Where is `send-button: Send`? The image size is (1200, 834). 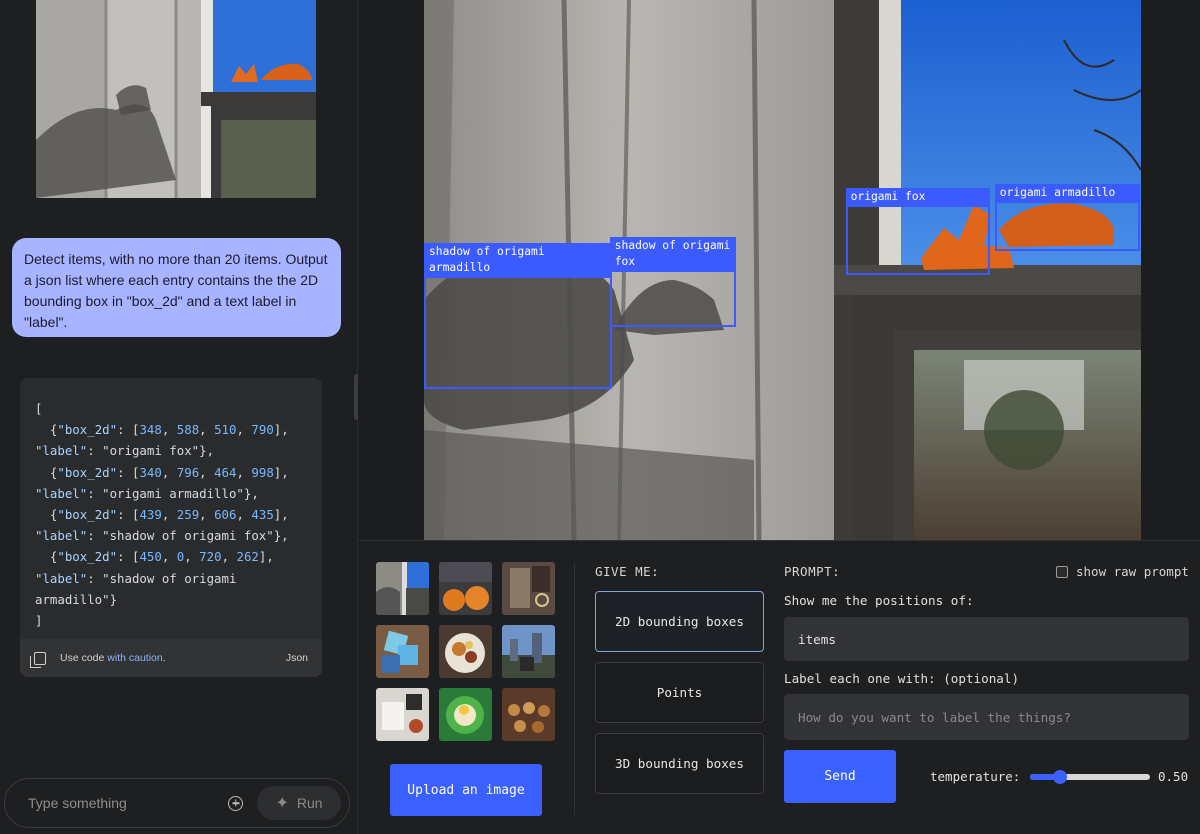
send-button: Send is located at coordinates (840, 776).